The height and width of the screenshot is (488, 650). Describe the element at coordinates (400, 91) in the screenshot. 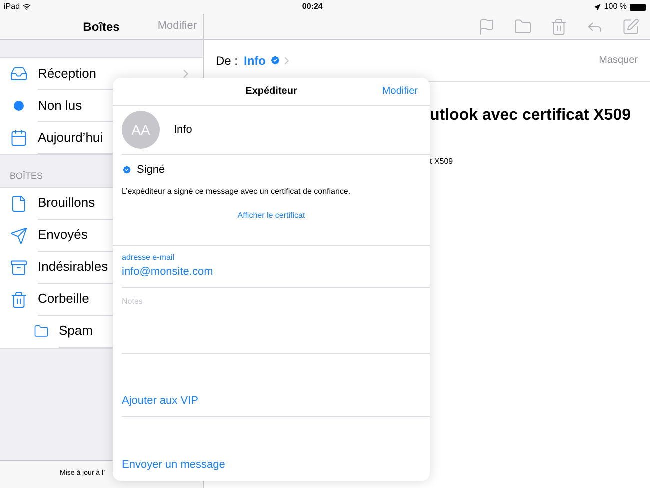

I see `edit-contact-button: Modifier` at that location.